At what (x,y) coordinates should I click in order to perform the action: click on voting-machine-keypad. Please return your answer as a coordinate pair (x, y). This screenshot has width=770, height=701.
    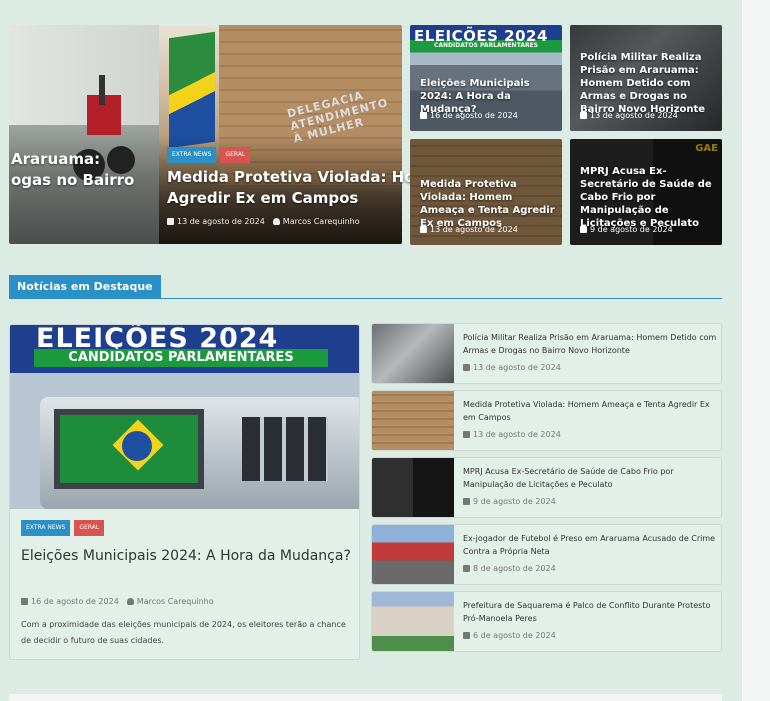
    Looking at the image, I should click on (285, 449).